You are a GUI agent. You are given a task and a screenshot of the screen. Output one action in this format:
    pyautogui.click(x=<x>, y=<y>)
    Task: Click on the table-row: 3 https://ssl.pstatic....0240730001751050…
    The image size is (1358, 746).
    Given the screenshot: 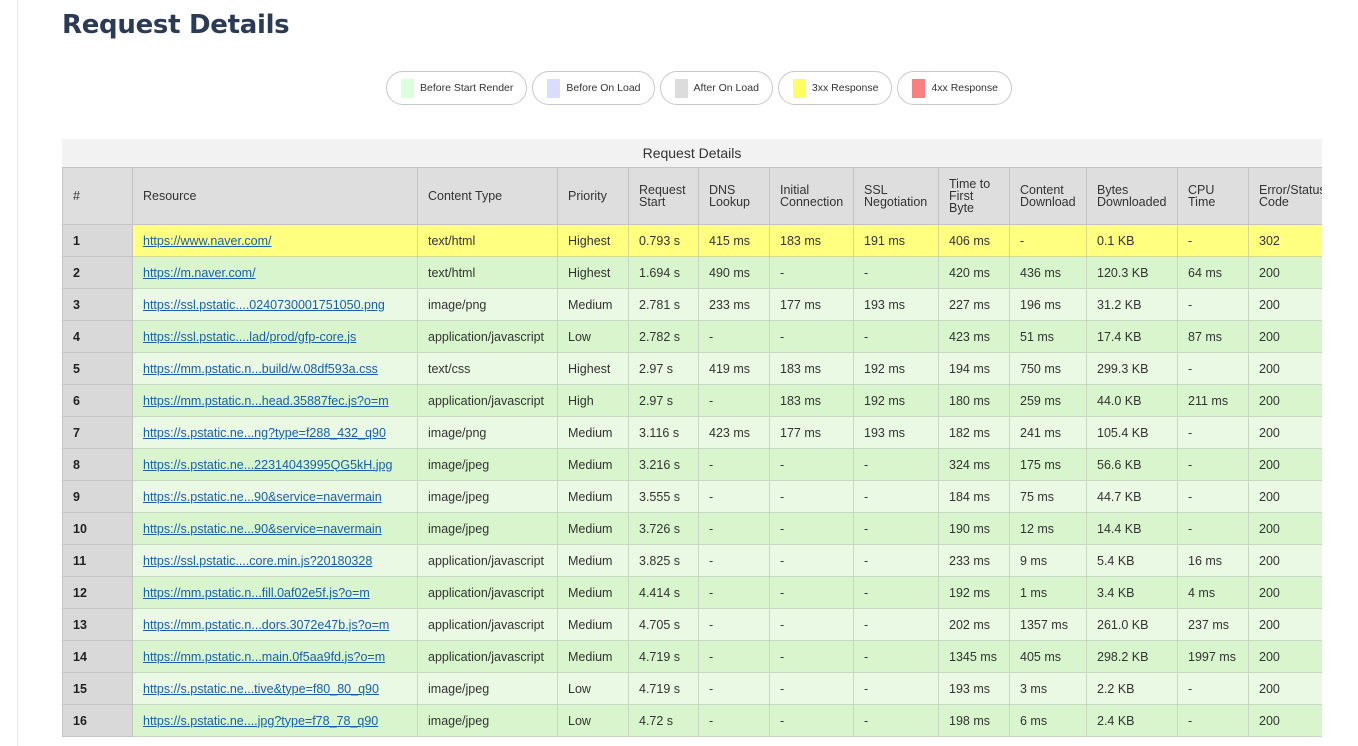 What is the action you would take?
    pyautogui.click(x=692, y=304)
    